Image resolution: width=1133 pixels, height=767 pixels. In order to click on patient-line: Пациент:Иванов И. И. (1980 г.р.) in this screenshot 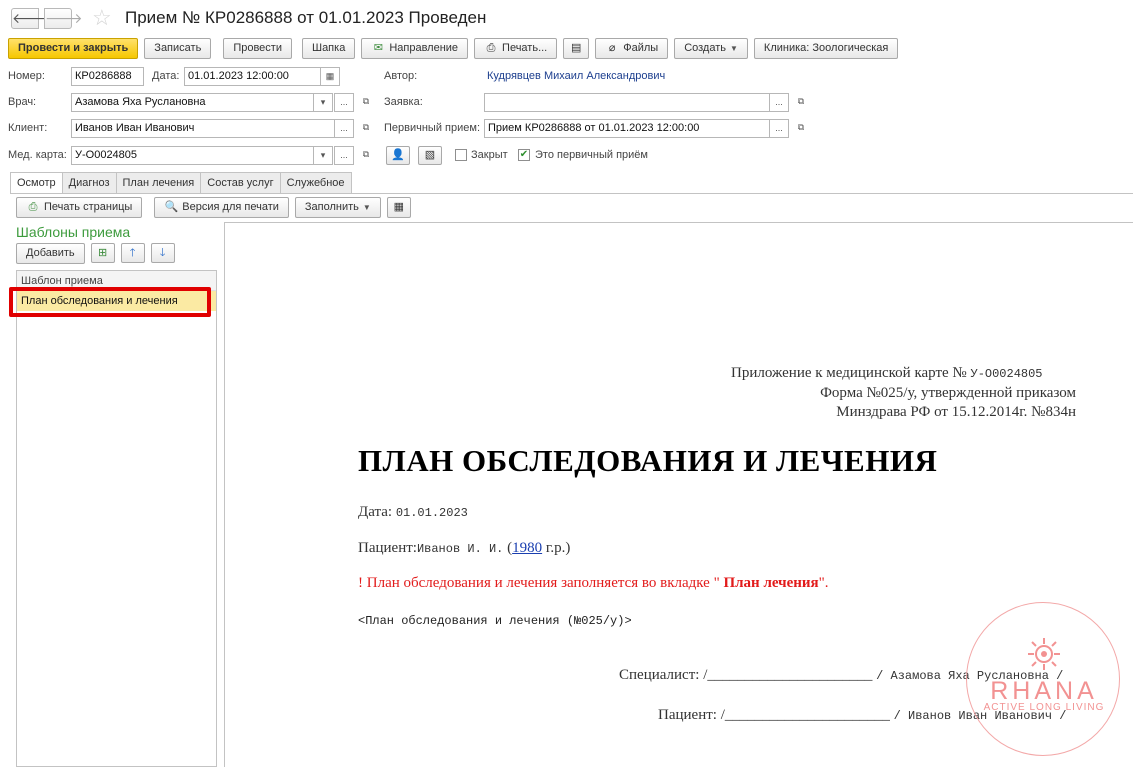, I will do `click(464, 548)`.